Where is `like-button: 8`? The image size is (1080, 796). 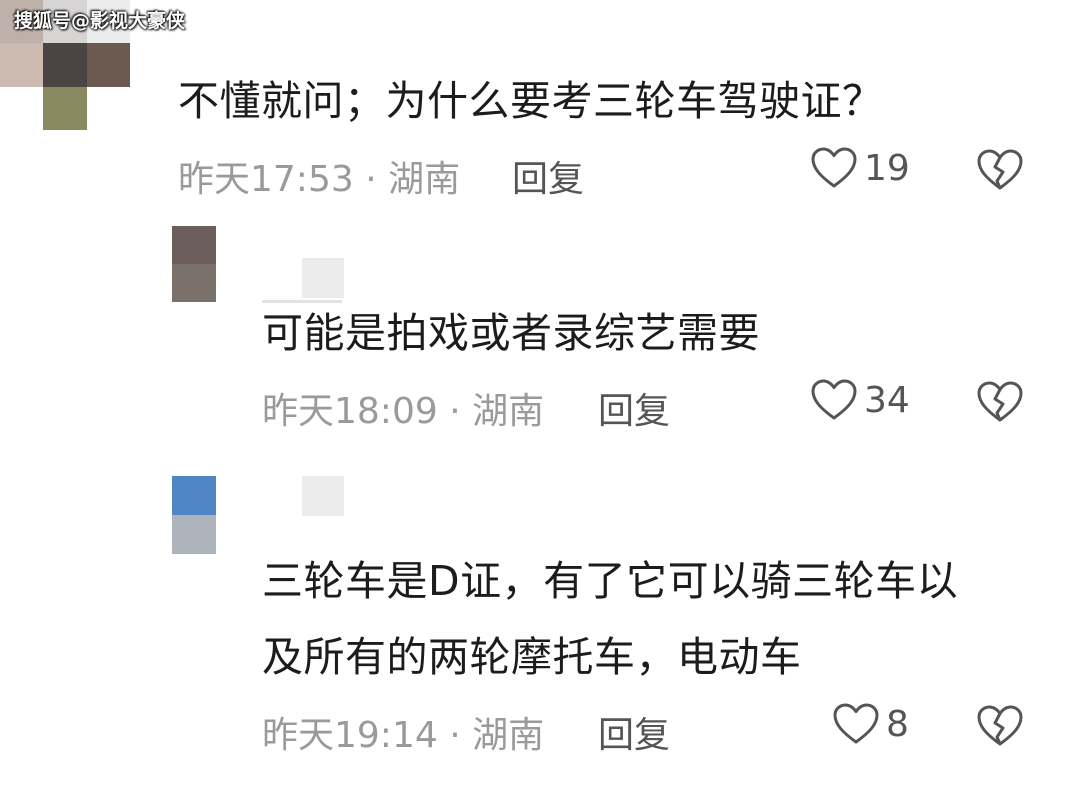
like-button: 8 is located at coordinates (870, 724).